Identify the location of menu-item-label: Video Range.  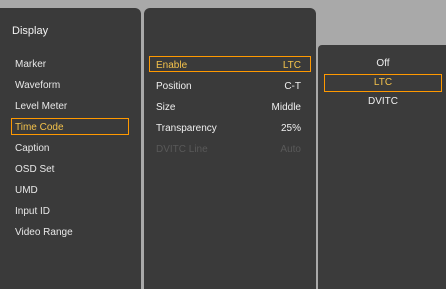
(44, 232).